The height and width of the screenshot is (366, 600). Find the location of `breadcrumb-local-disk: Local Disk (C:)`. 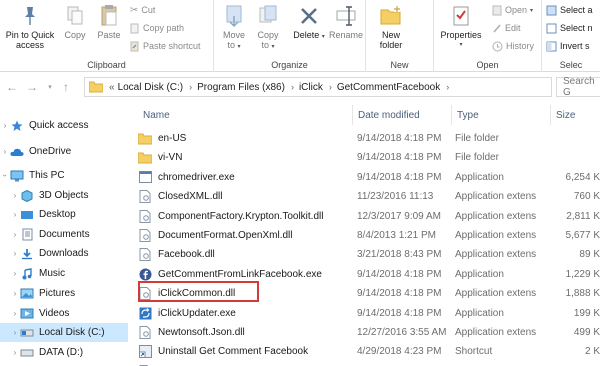

breadcrumb-local-disk: Local Disk (C:) is located at coordinates (151, 87).